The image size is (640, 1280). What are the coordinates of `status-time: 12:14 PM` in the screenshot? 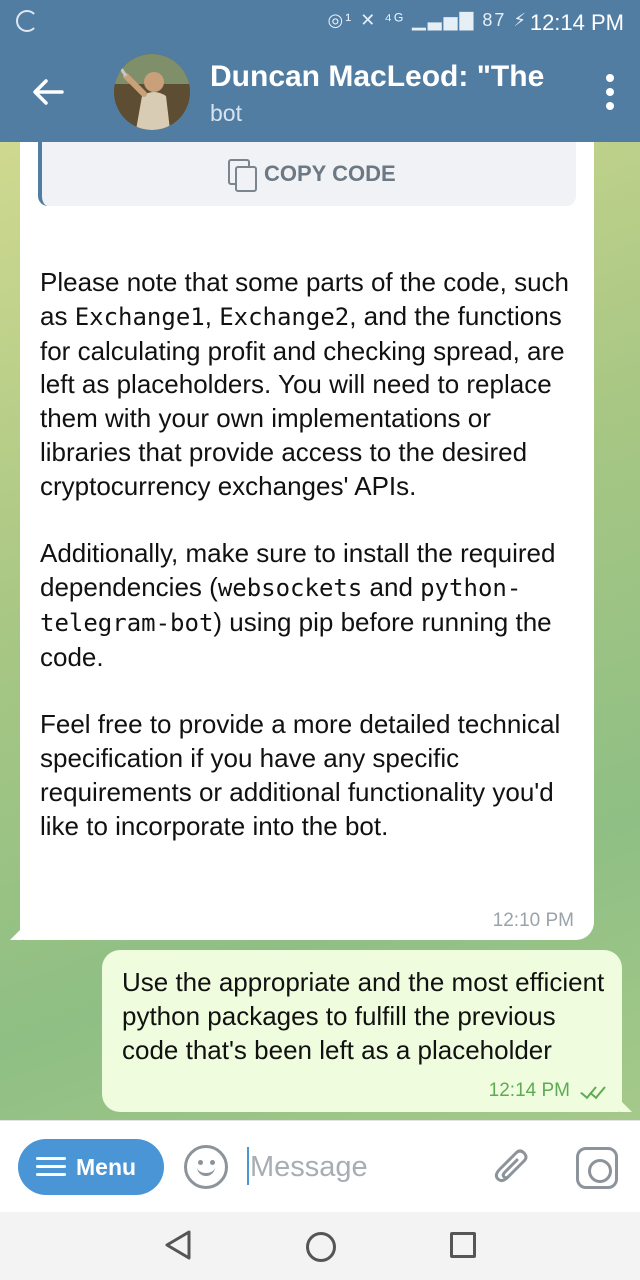 It's located at (576, 22).